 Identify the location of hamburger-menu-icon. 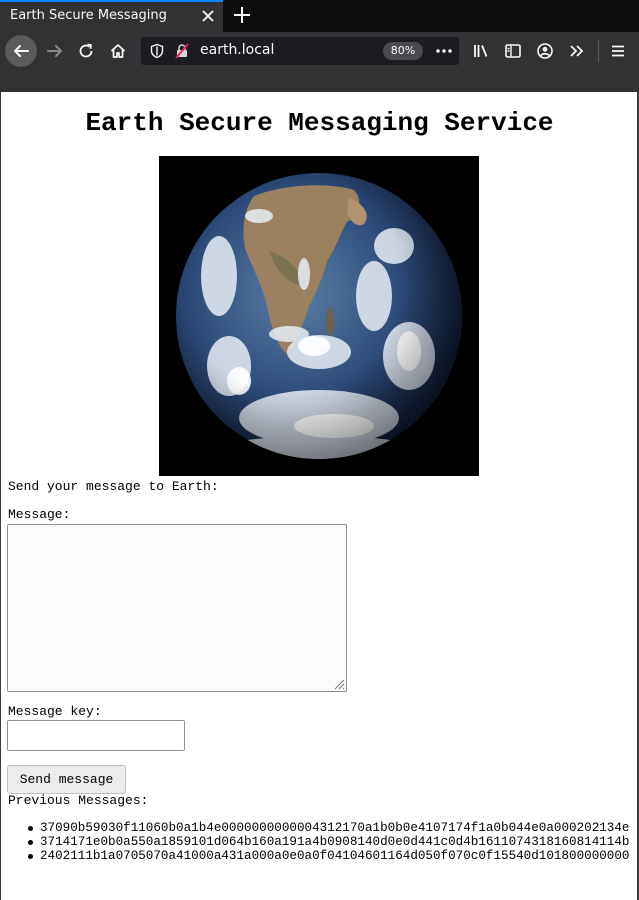
(618, 51).